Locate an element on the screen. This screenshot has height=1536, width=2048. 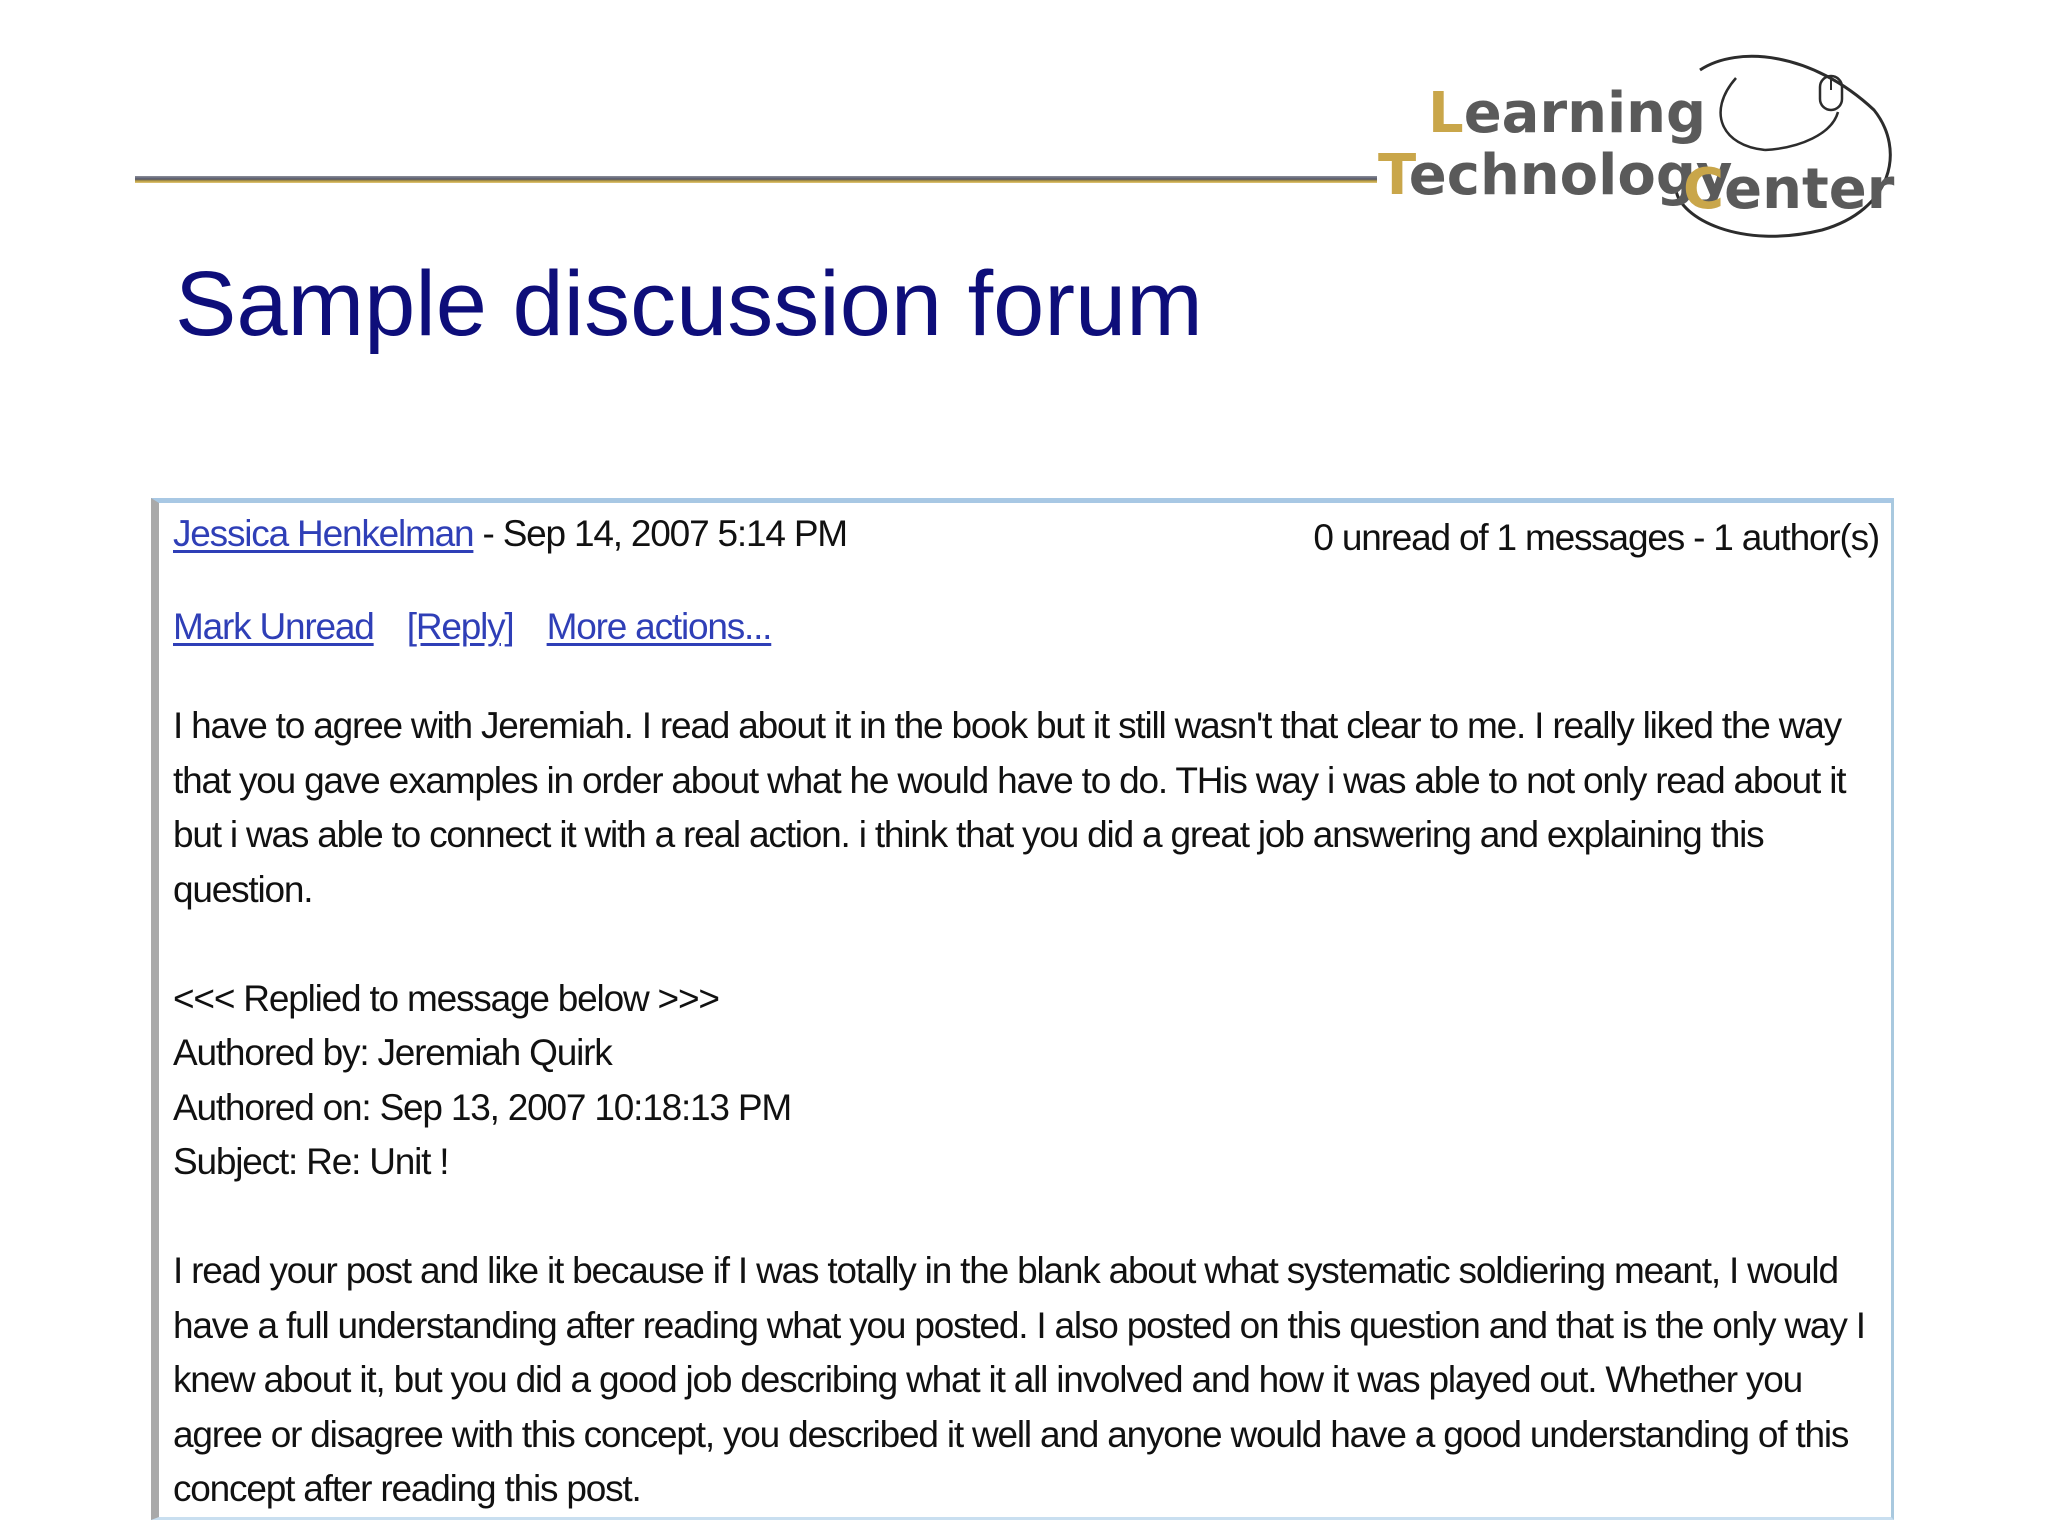
quote-marker: <<< Replied to message below >>> is located at coordinates (446, 998).